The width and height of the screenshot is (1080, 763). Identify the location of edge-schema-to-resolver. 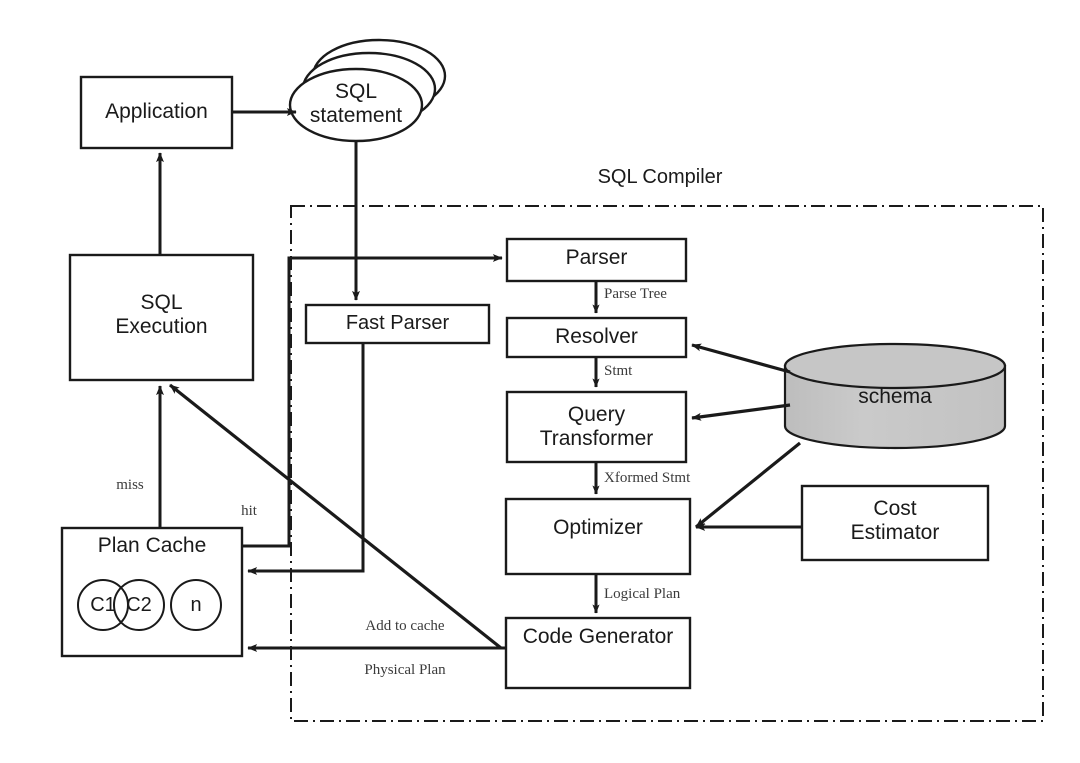
(741, 358).